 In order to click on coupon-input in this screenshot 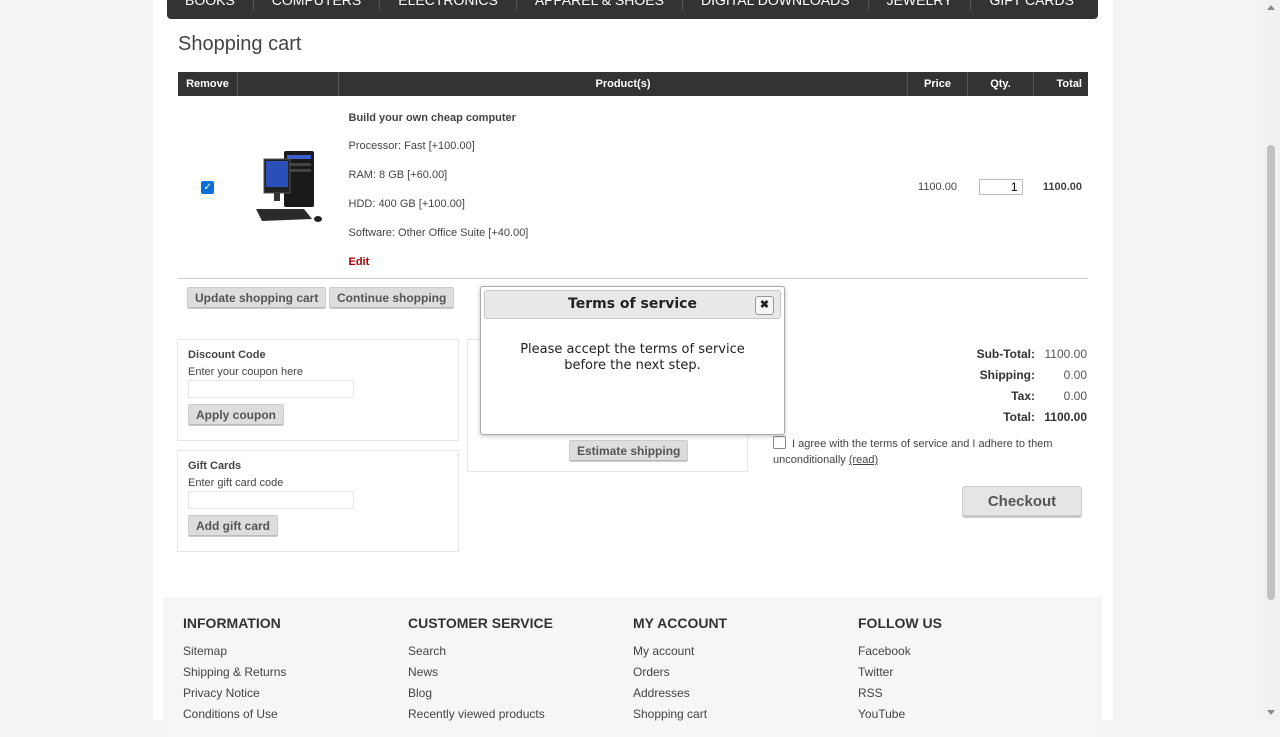, I will do `click(271, 389)`.